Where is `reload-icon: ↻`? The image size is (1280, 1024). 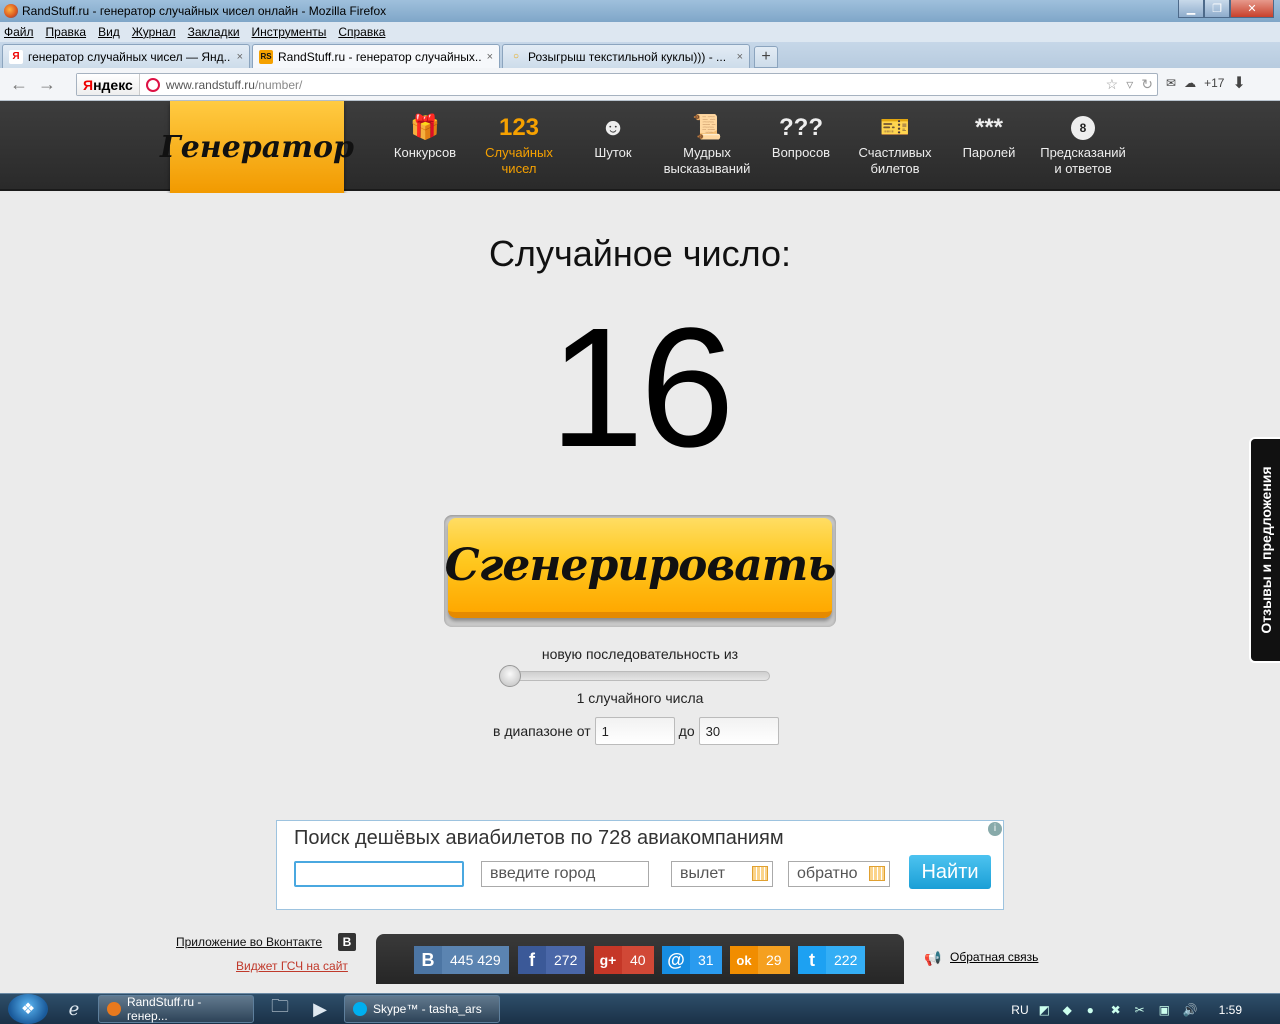 reload-icon: ↻ is located at coordinates (1147, 84).